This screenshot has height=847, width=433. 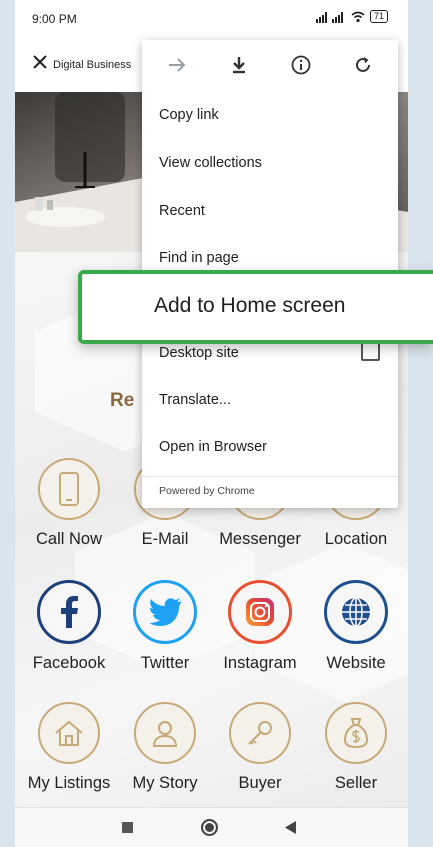 What do you see at coordinates (260, 747) in the screenshot?
I see `grid-item-buyer: Buyer` at bounding box center [260, 747].